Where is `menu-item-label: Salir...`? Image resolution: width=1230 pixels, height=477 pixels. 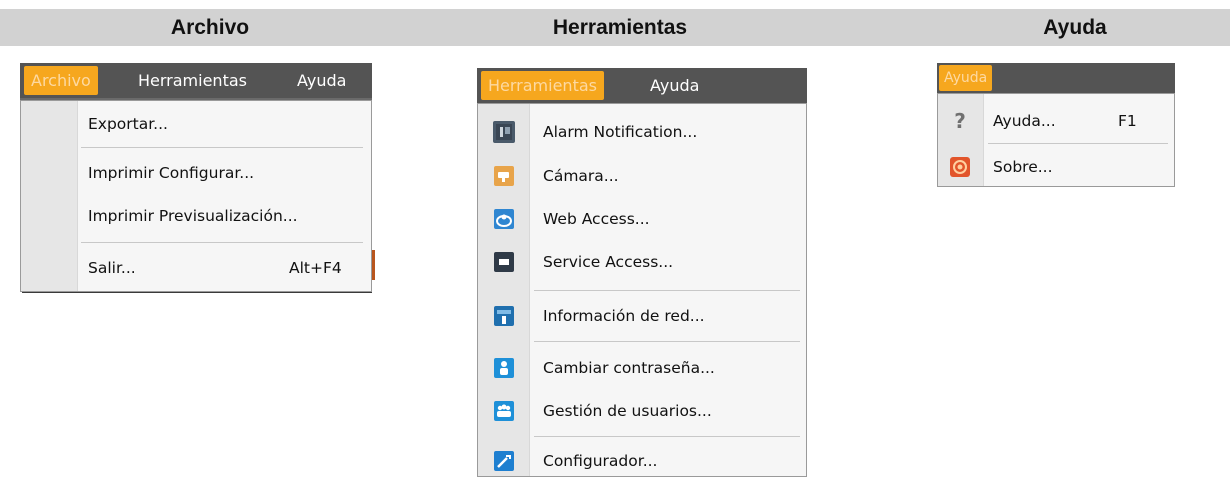
menu-item-label: Salir... is located at coordinates (112, 268).